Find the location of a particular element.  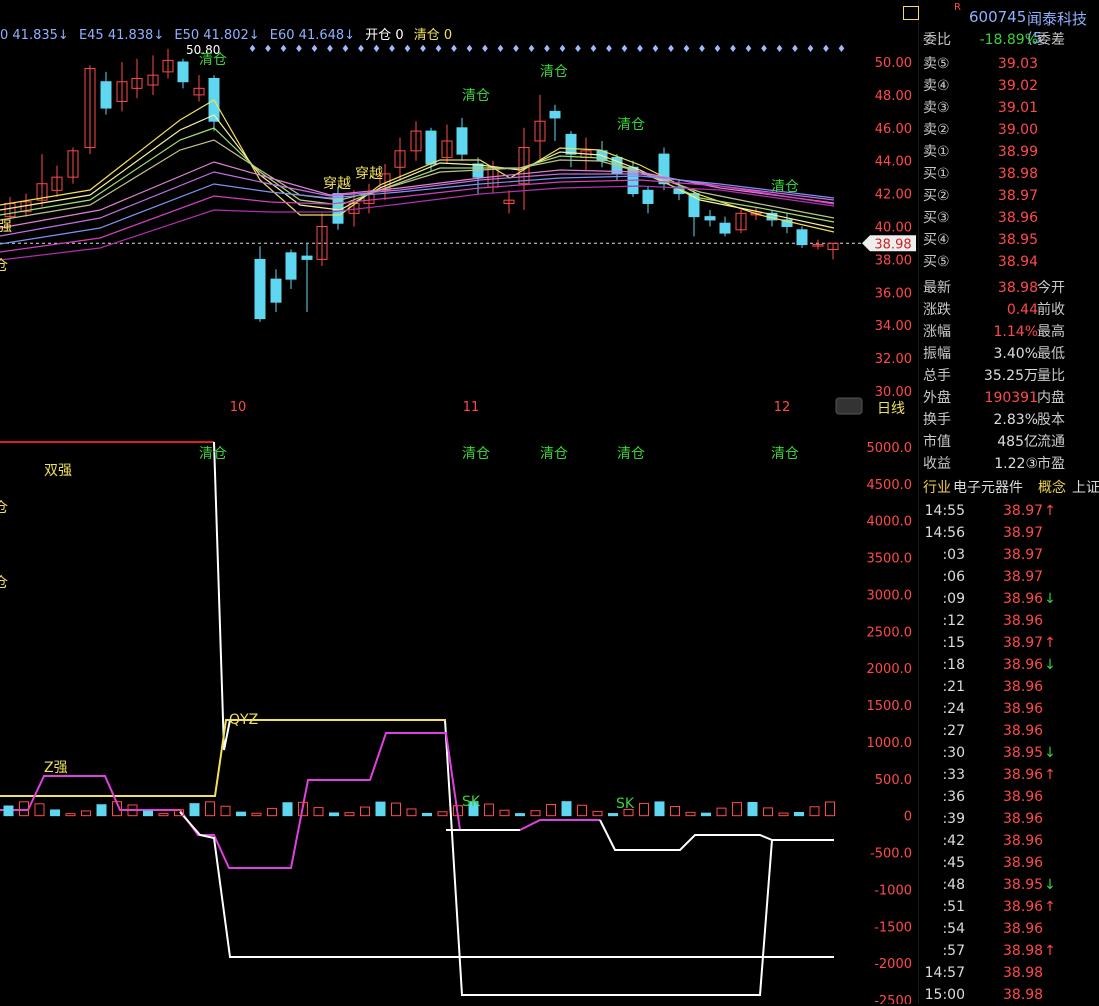

tick-row: 15:00 38.98 is located at coordinates (1009, 995).